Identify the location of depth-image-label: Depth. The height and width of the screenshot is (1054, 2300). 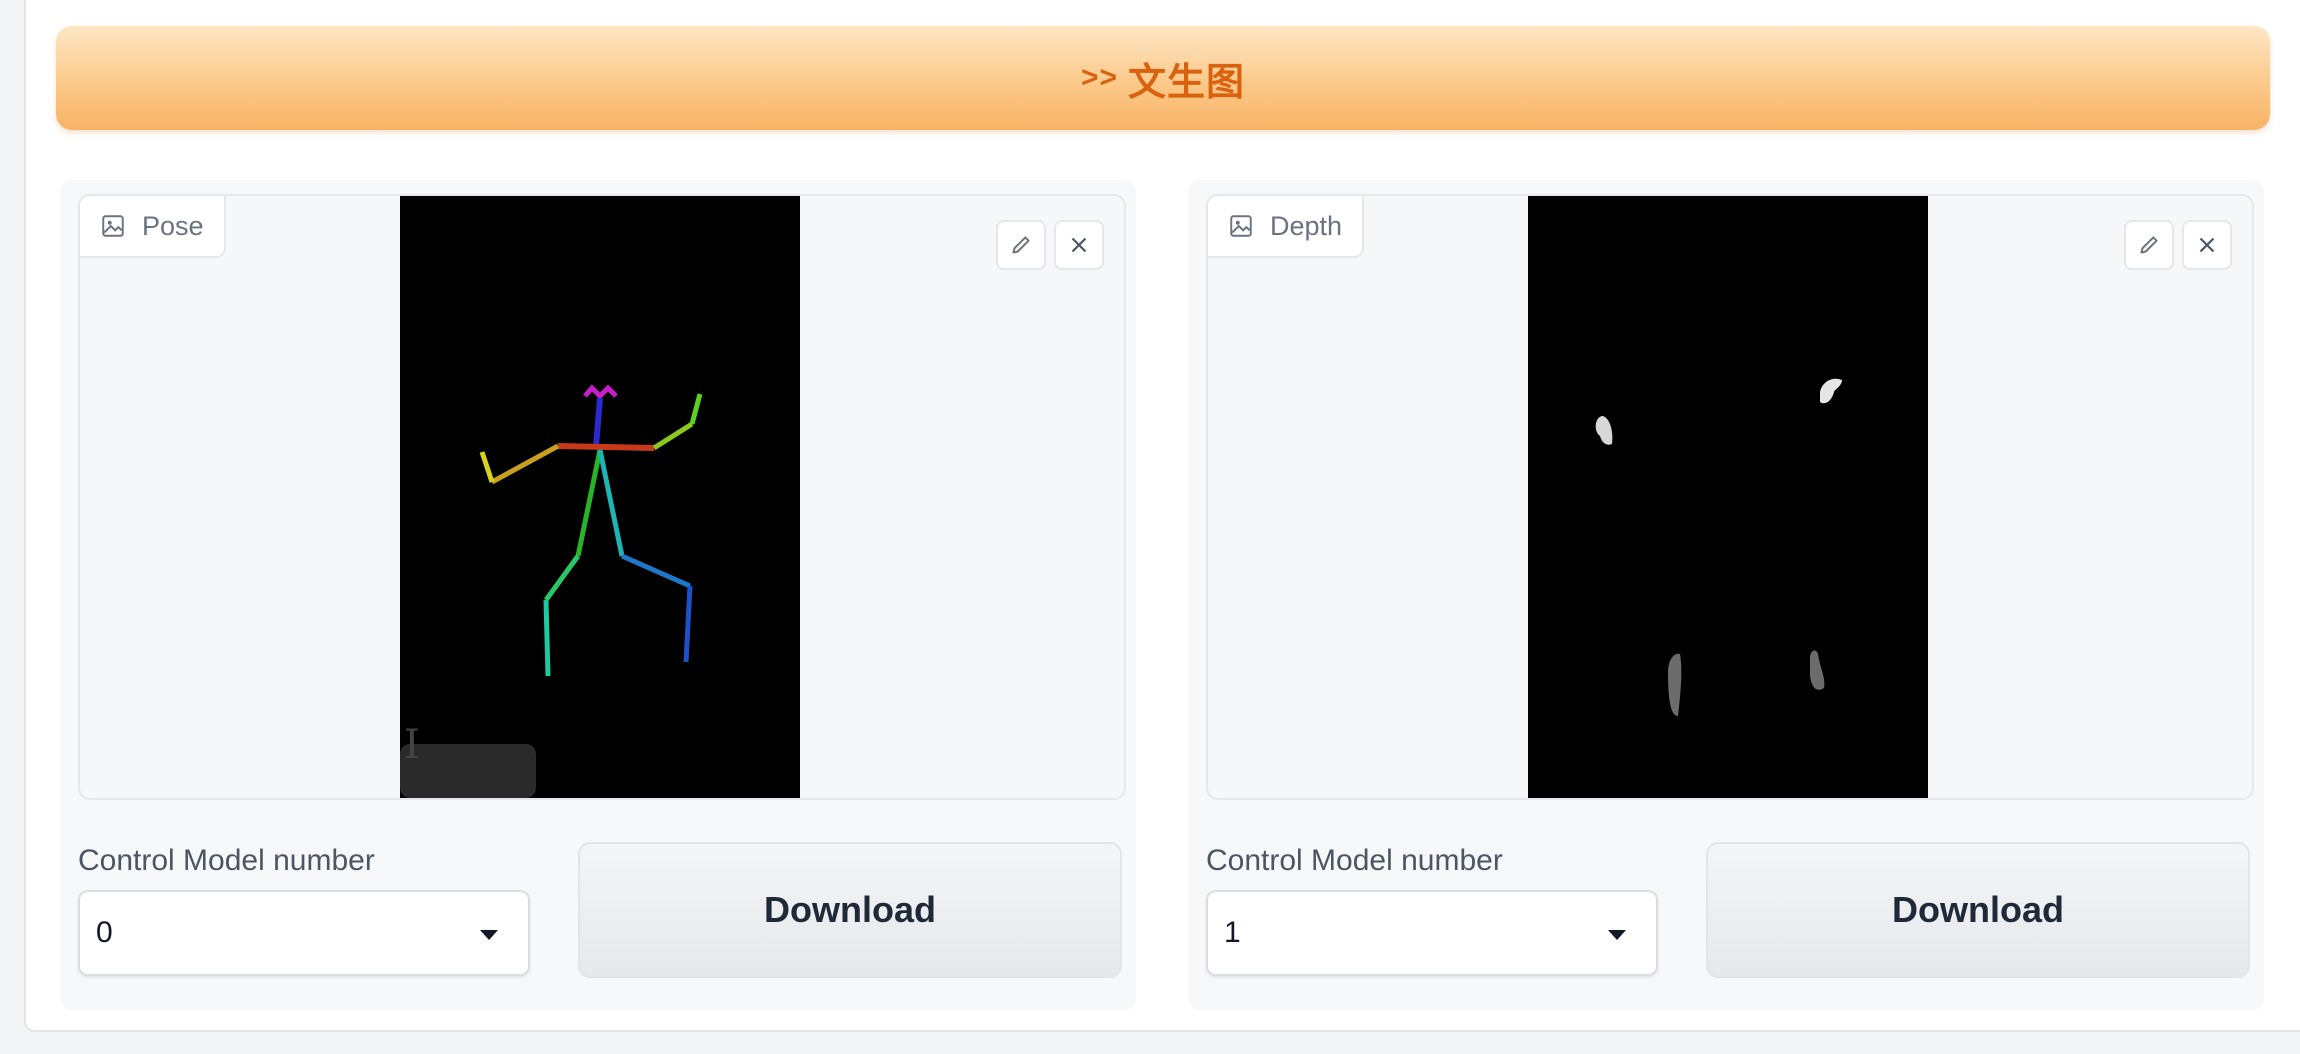
(1306, 225).